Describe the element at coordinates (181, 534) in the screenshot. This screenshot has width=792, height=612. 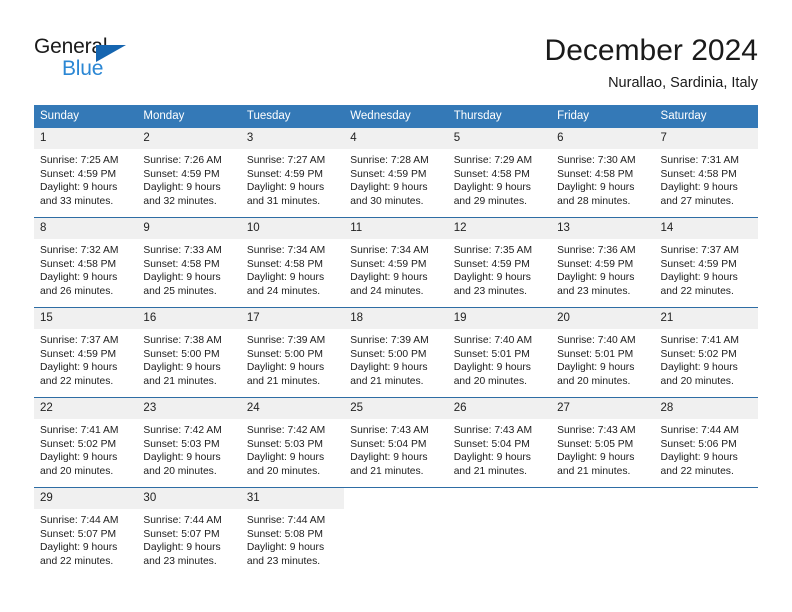
I see `sunset-time: Sunset: 5:07 PM` at that location.